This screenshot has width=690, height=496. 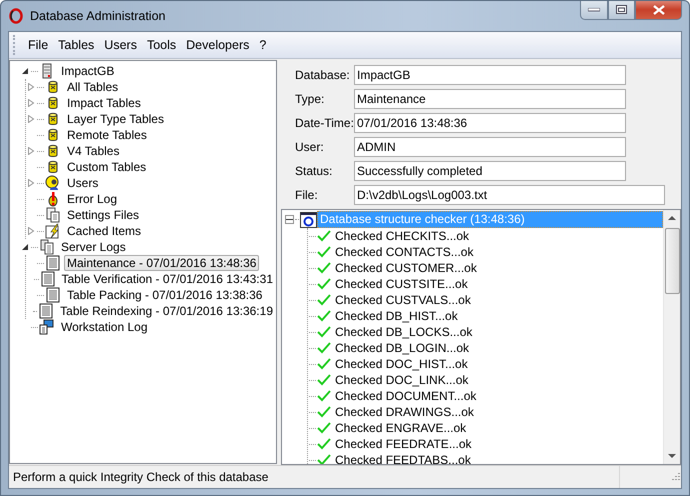 I want to click on app-logo-icon, so click(x=16, y=16).